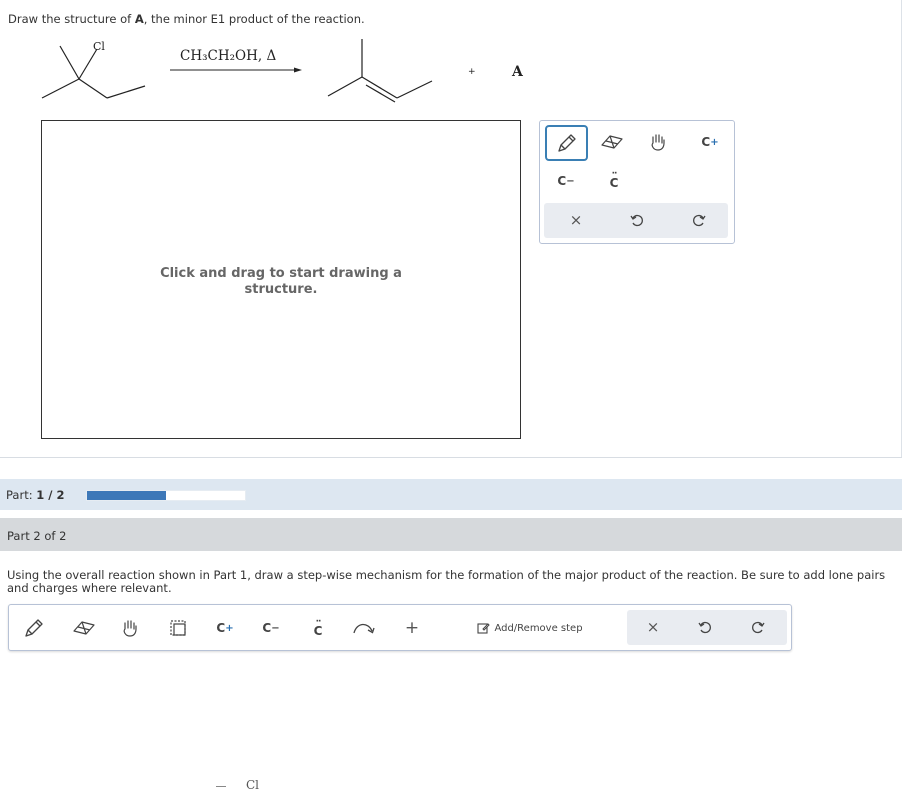 This screenshot has height=792, width=907. Describe the element at coordinates (318, 627) in the screenshot. I see `lone-pair-button-2: ·· C` at that location.